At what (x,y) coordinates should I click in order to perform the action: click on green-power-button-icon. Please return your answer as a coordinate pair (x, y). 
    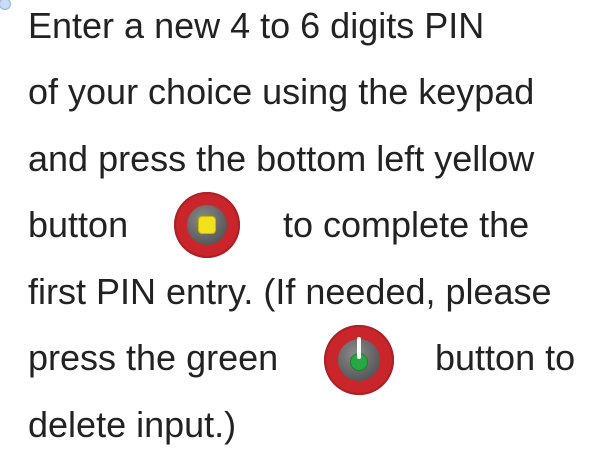
    Looking at the image, I should click on (359, 360).